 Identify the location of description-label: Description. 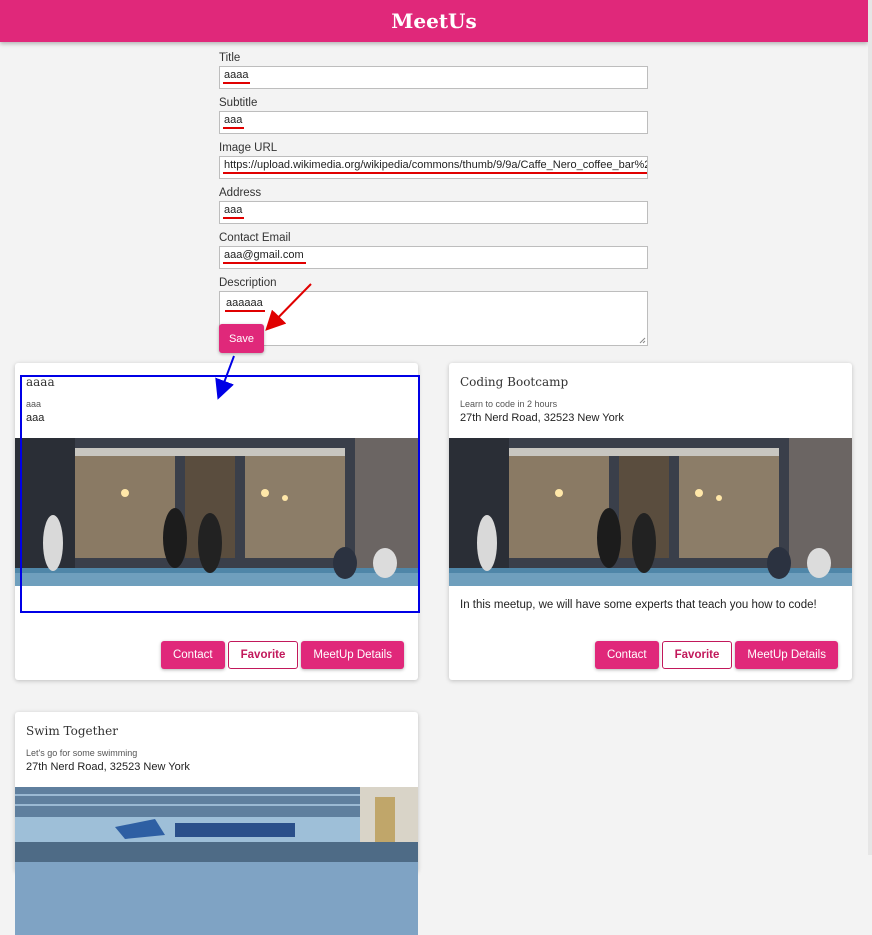
(248, 283).